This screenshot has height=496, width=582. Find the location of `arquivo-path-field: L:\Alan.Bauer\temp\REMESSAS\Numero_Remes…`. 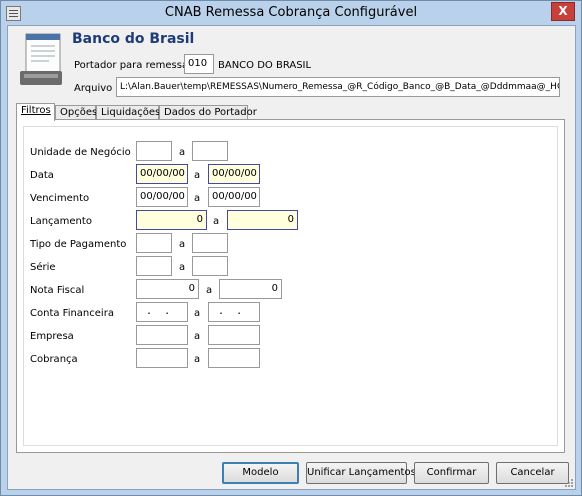

arquivo-path-field: L:\Alan.Bauer\temp\REMESSAS\Numero_Remes… is located at coordinates (338, 87).